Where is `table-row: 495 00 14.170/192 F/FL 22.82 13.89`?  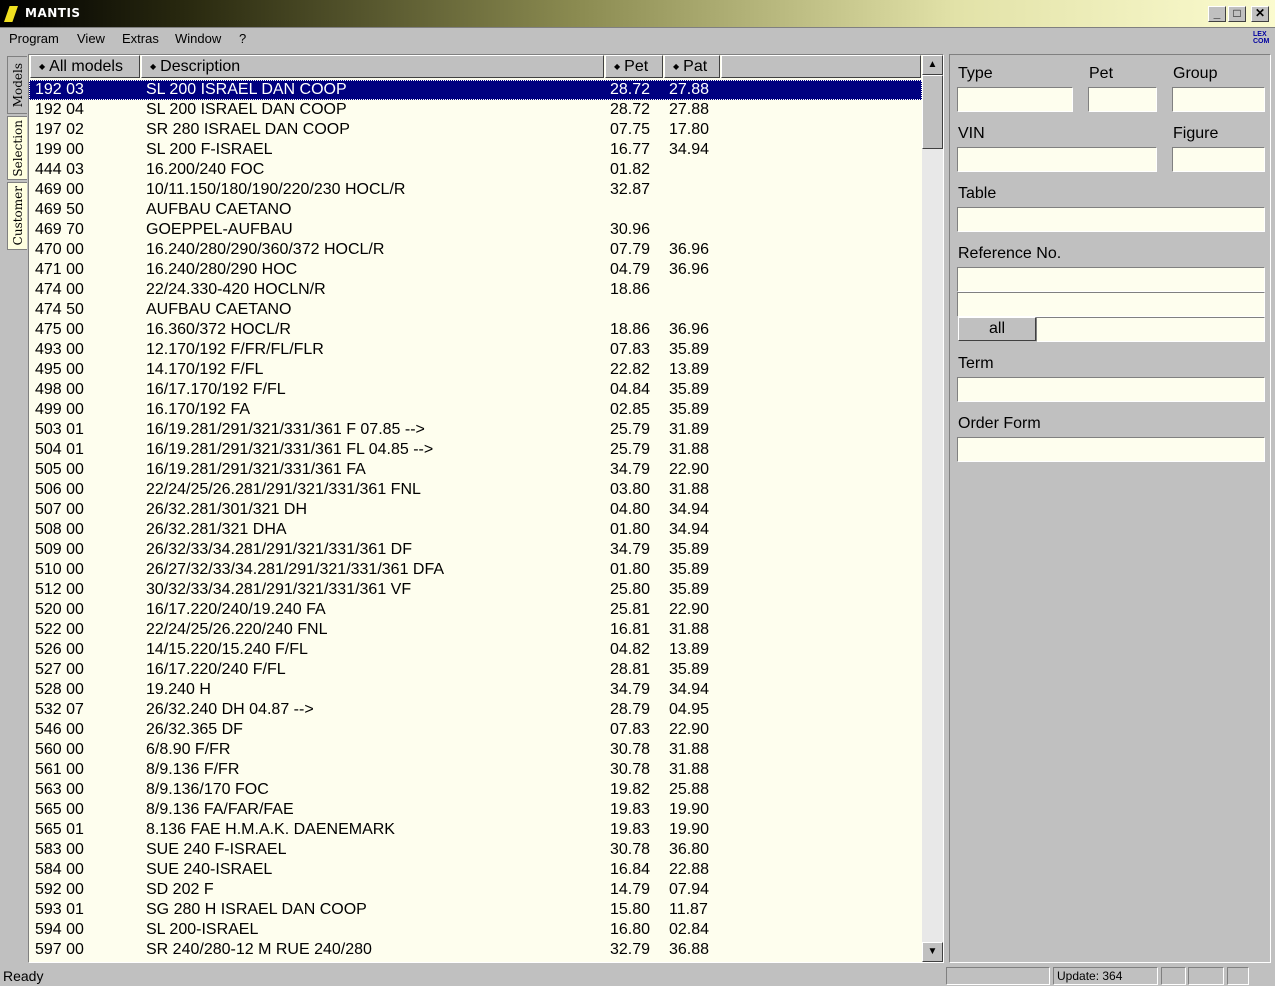 table-row: 495 00 14.170/192 F/FL 22.82 13.89 is located at coordinates (475, 370).